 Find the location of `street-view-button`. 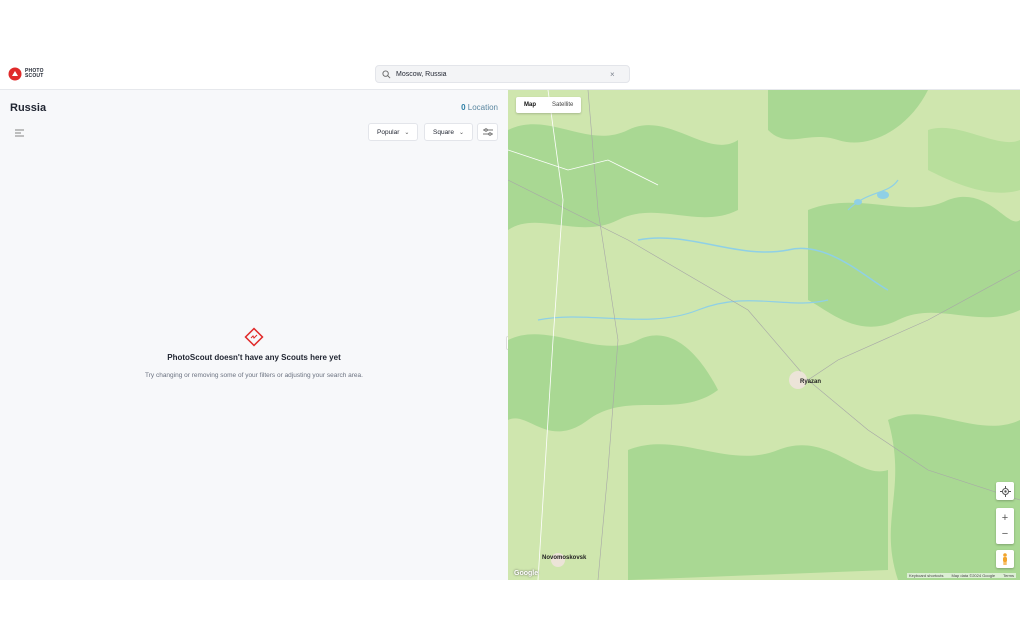

street-view-button is located at coordinates (1005, 559).